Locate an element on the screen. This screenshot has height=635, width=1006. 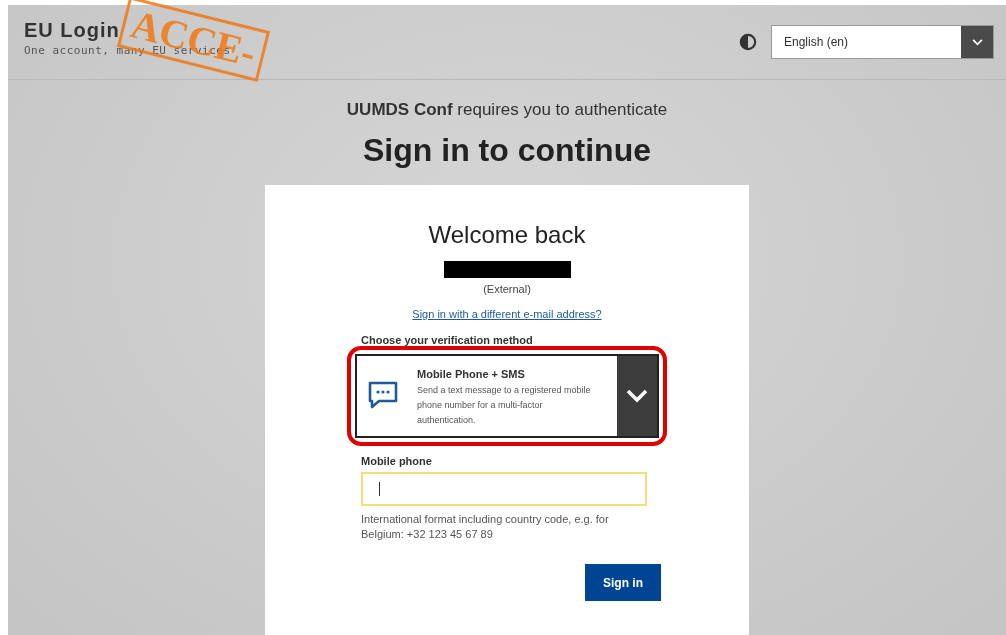
welcome-heading: Welcome back is located at coordinates (507, 235).